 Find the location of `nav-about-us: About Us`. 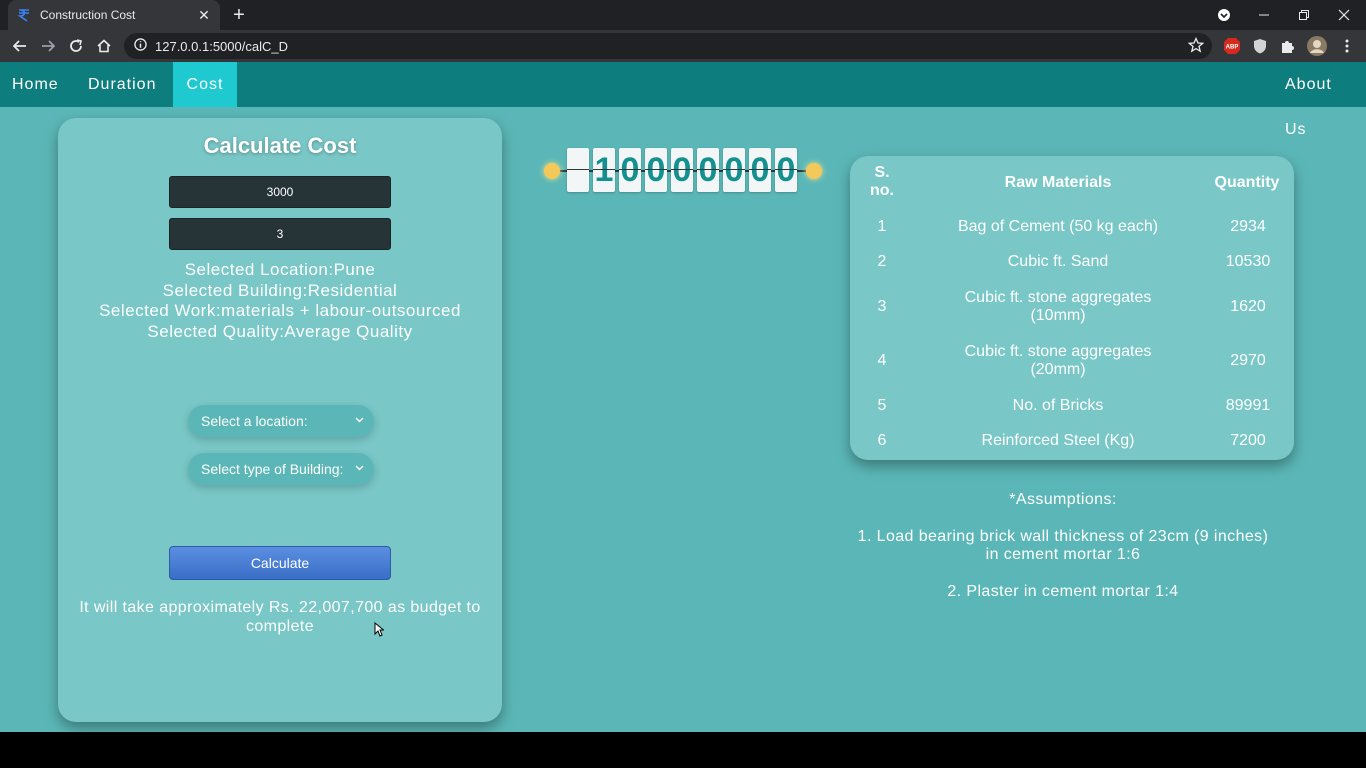

nav-about-us: About Us is located at coordinates (1319, 100).